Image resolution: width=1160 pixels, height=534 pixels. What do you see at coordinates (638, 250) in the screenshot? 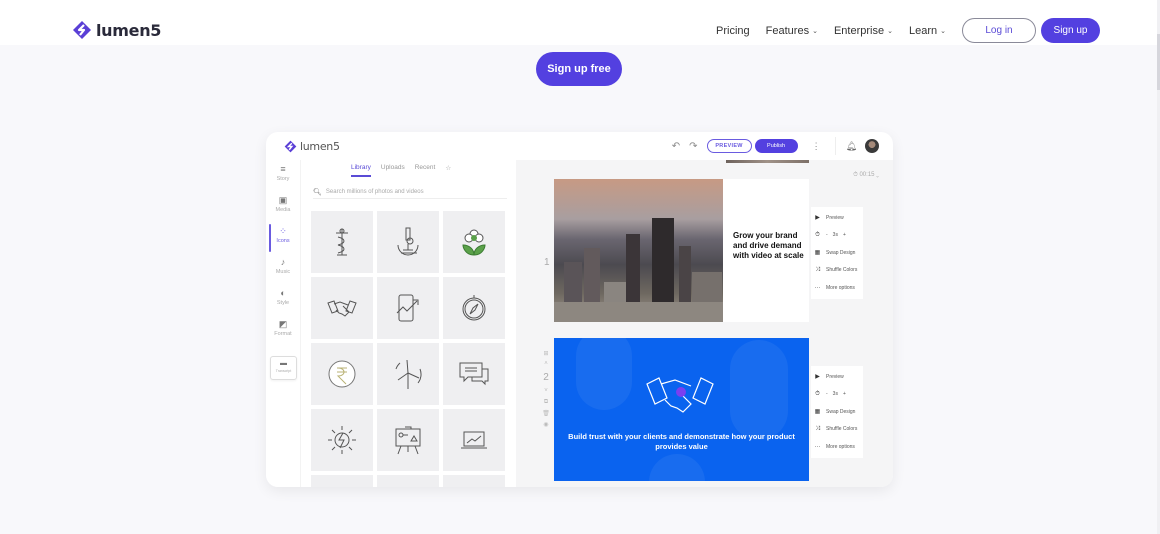
I see `city-skyline-image` at bounding box center [638, 250].